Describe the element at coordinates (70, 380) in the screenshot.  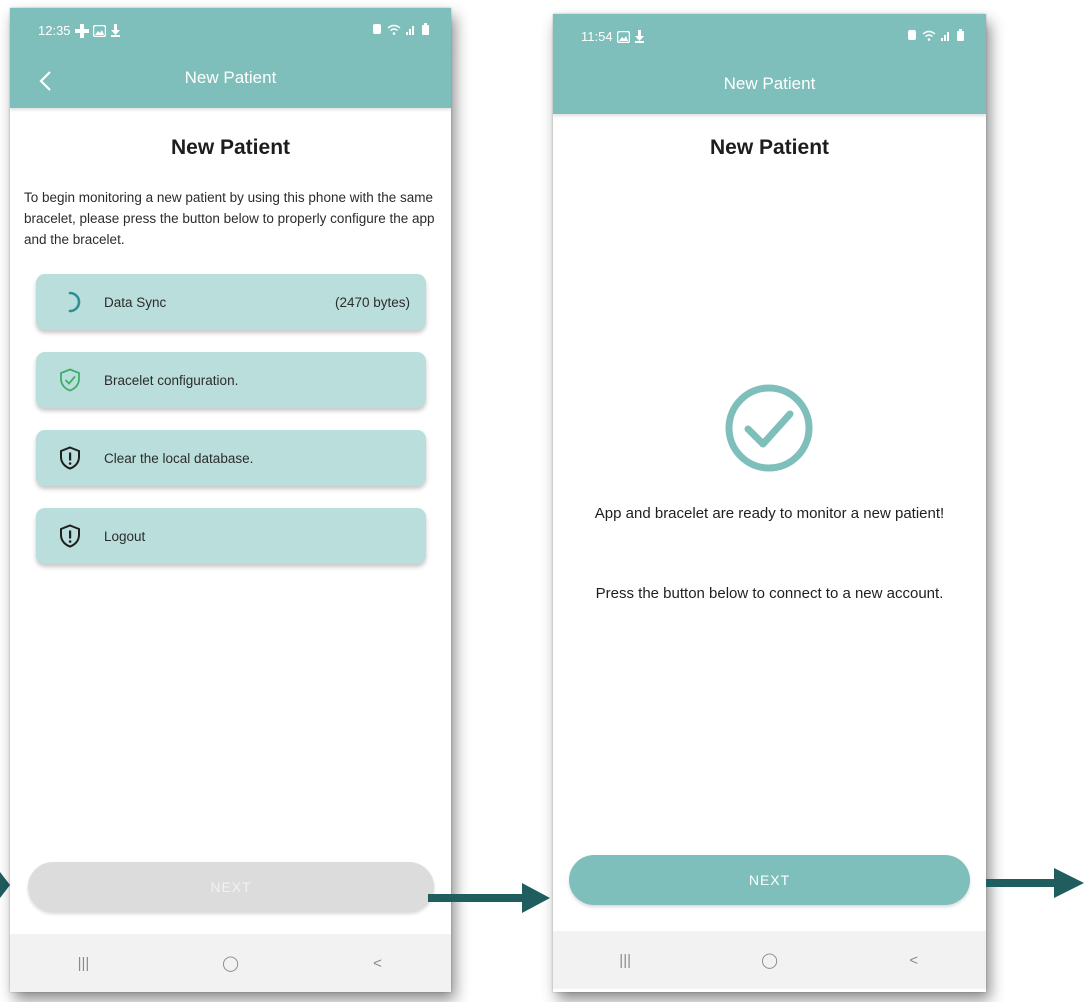
I see `shield-check-icon` at that location.